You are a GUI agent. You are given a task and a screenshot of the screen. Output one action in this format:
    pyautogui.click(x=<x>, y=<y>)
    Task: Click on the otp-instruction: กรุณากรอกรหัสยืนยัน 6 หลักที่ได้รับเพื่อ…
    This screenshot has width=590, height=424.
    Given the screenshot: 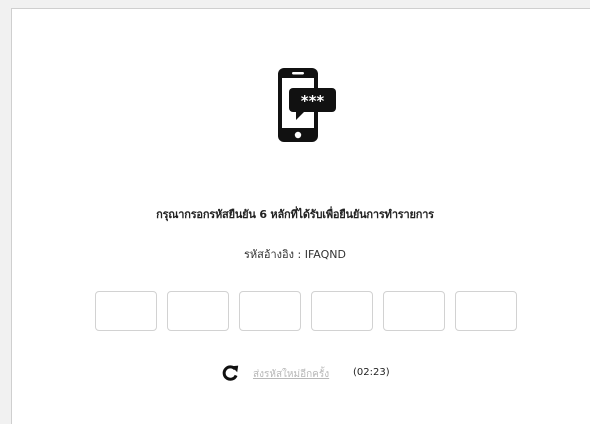 What is the action you would take?
    pyautogui.click(x=295, y=214)
    